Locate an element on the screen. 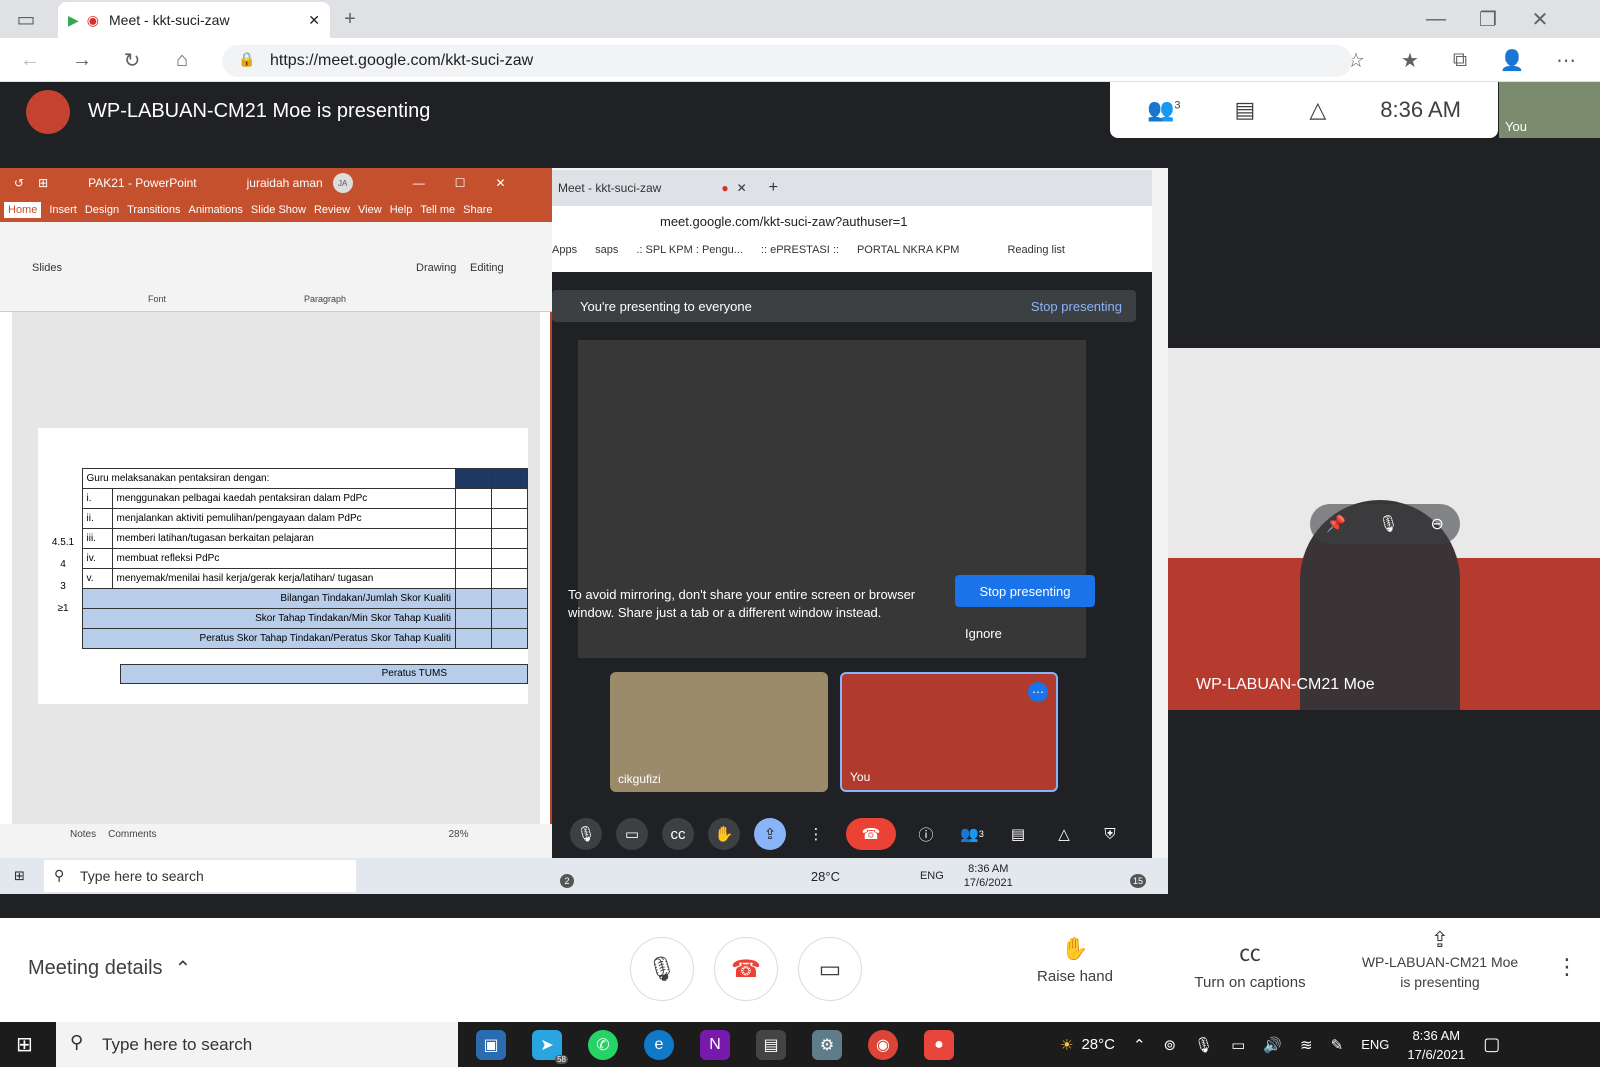  camera-button: ▭ is located at coordinates (830, 969).